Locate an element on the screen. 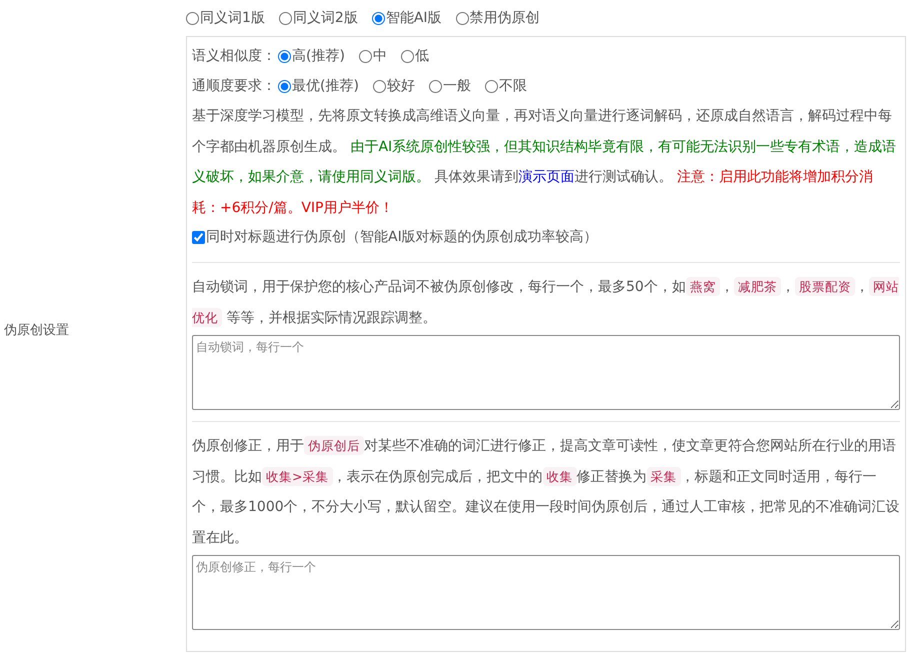  radio-label: 较好 is located at coordinates (400, 86).